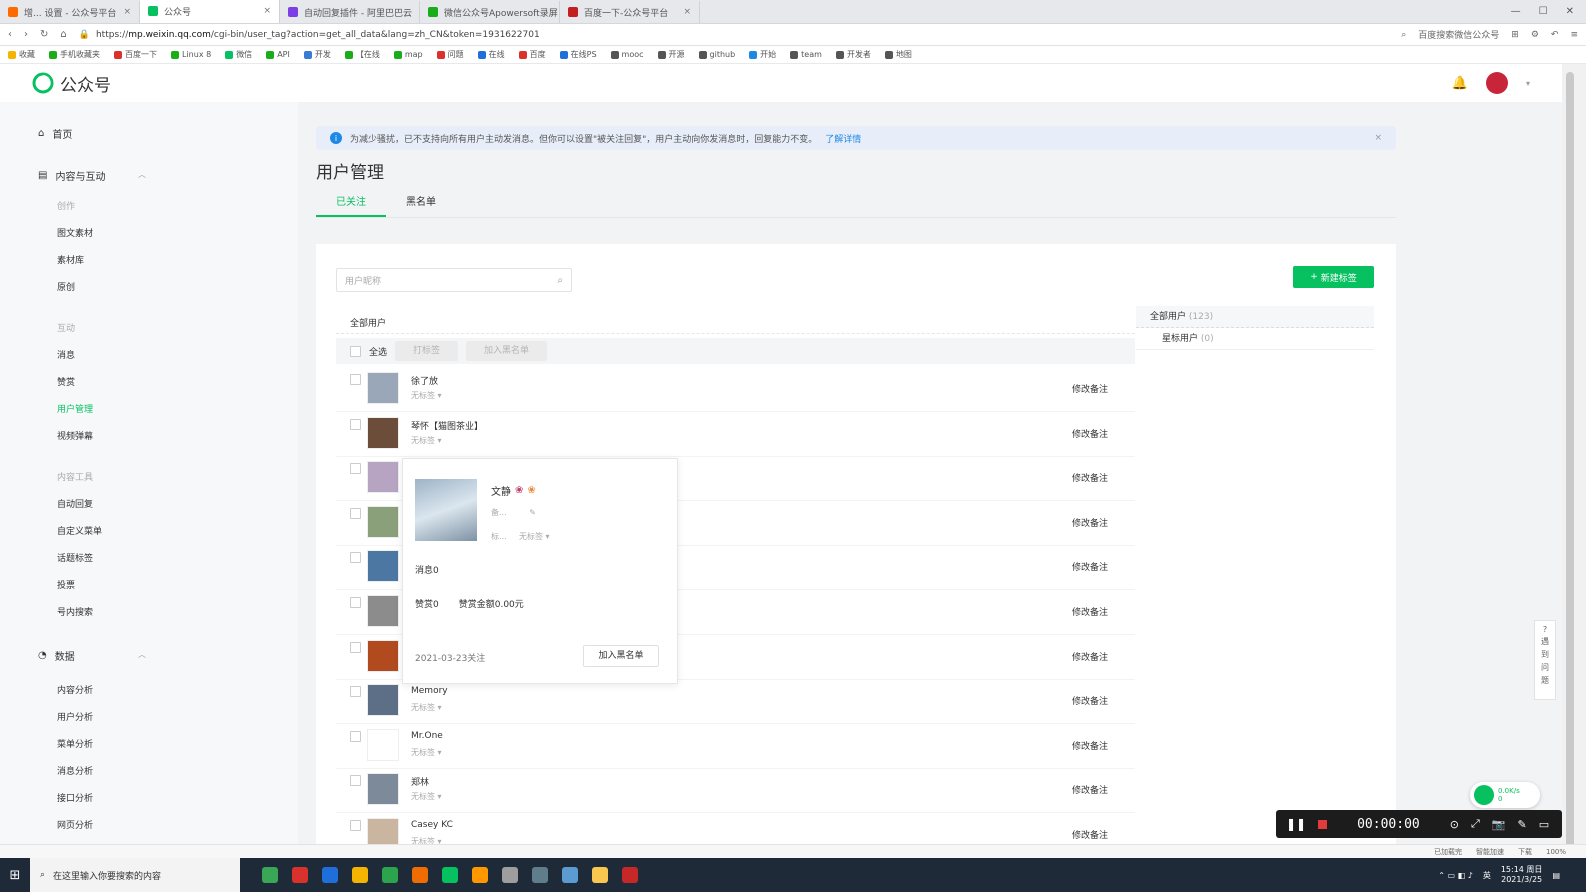 This screenshot has height=892, width=1586. What do you see at coordinates (317, 54) in the screenshot?
I see `bookmark-item: 开发` at bounding box center [317, 54].